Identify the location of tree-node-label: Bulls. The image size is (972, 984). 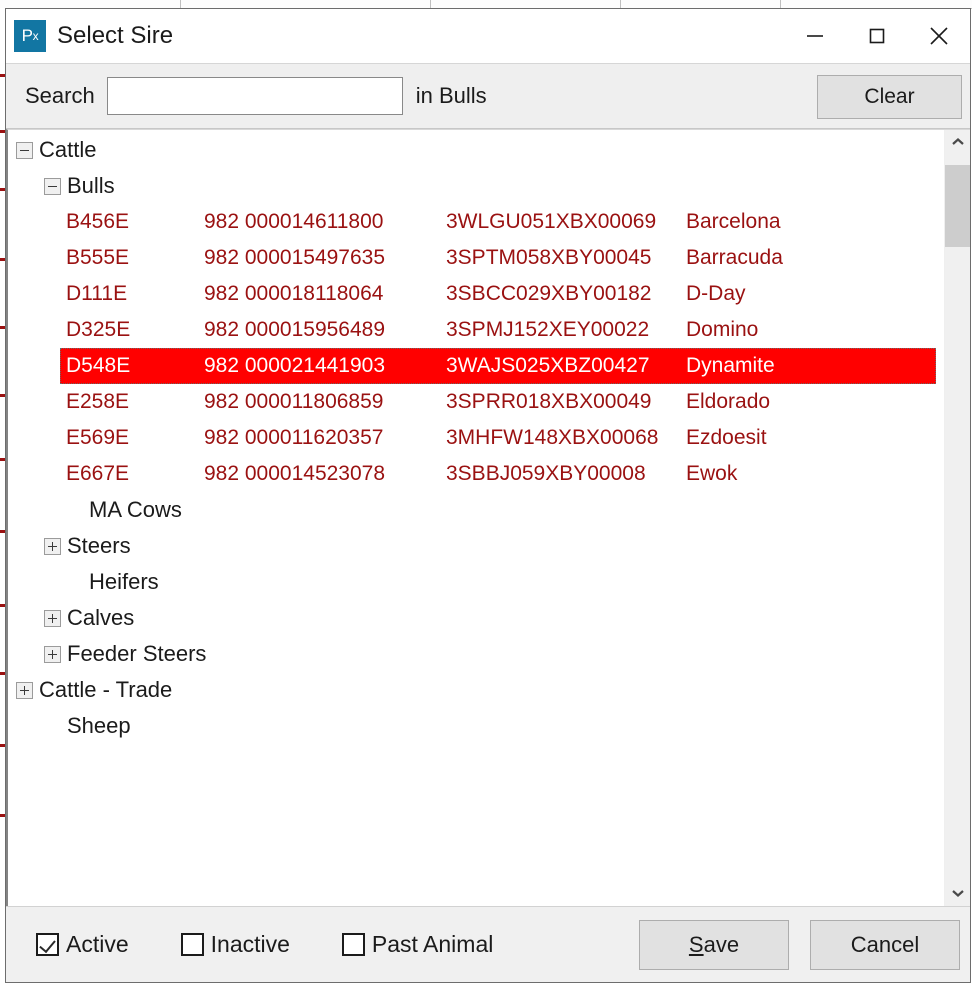
(91, 185).